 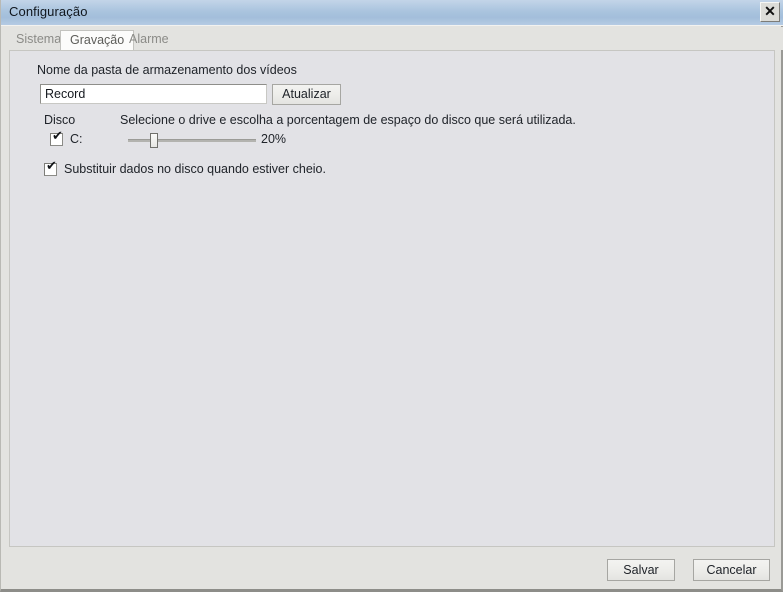 I want to click on slider-thumb, so click(x=154, y=140).